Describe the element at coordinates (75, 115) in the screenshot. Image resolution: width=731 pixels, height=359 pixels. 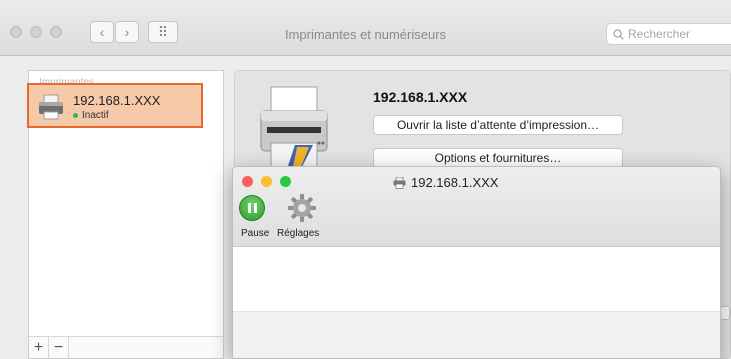
I see `status-dot-icon` at that location.